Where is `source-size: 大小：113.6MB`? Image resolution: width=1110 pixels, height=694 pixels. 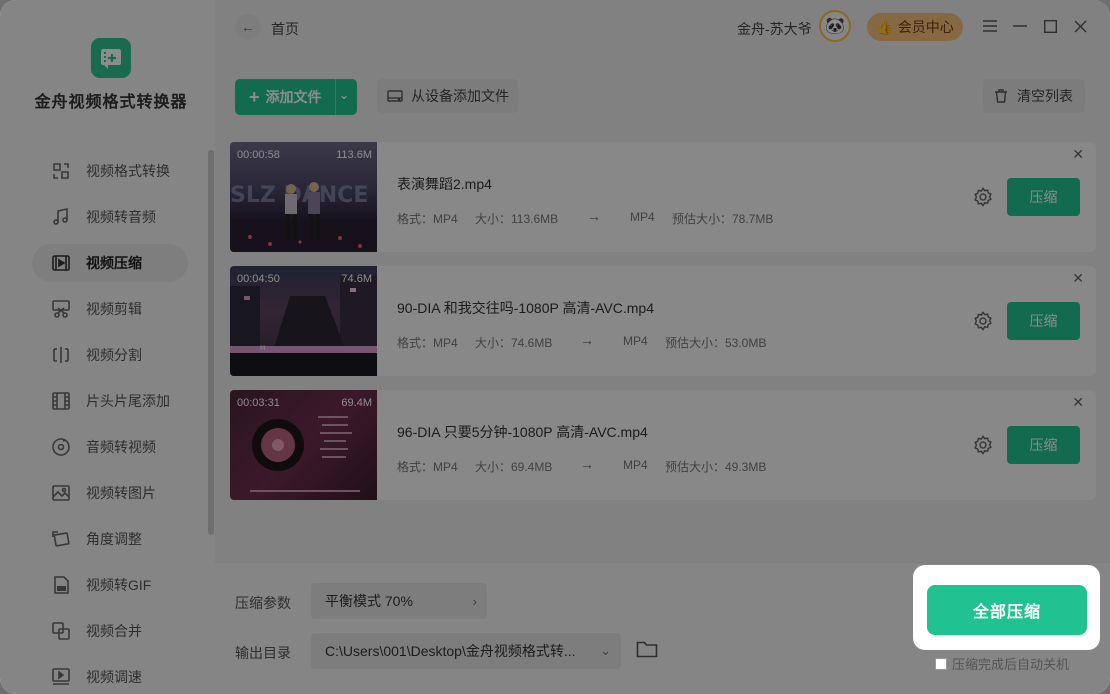 source-size: 大小：113.6MB is located at coordinates (517, 219).